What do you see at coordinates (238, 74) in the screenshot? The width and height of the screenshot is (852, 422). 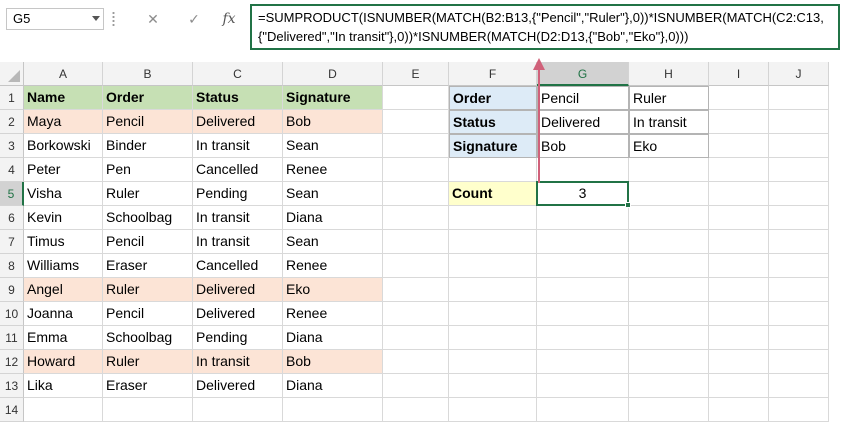 I see `column-header-c: C` at bounding box center [238, 74].